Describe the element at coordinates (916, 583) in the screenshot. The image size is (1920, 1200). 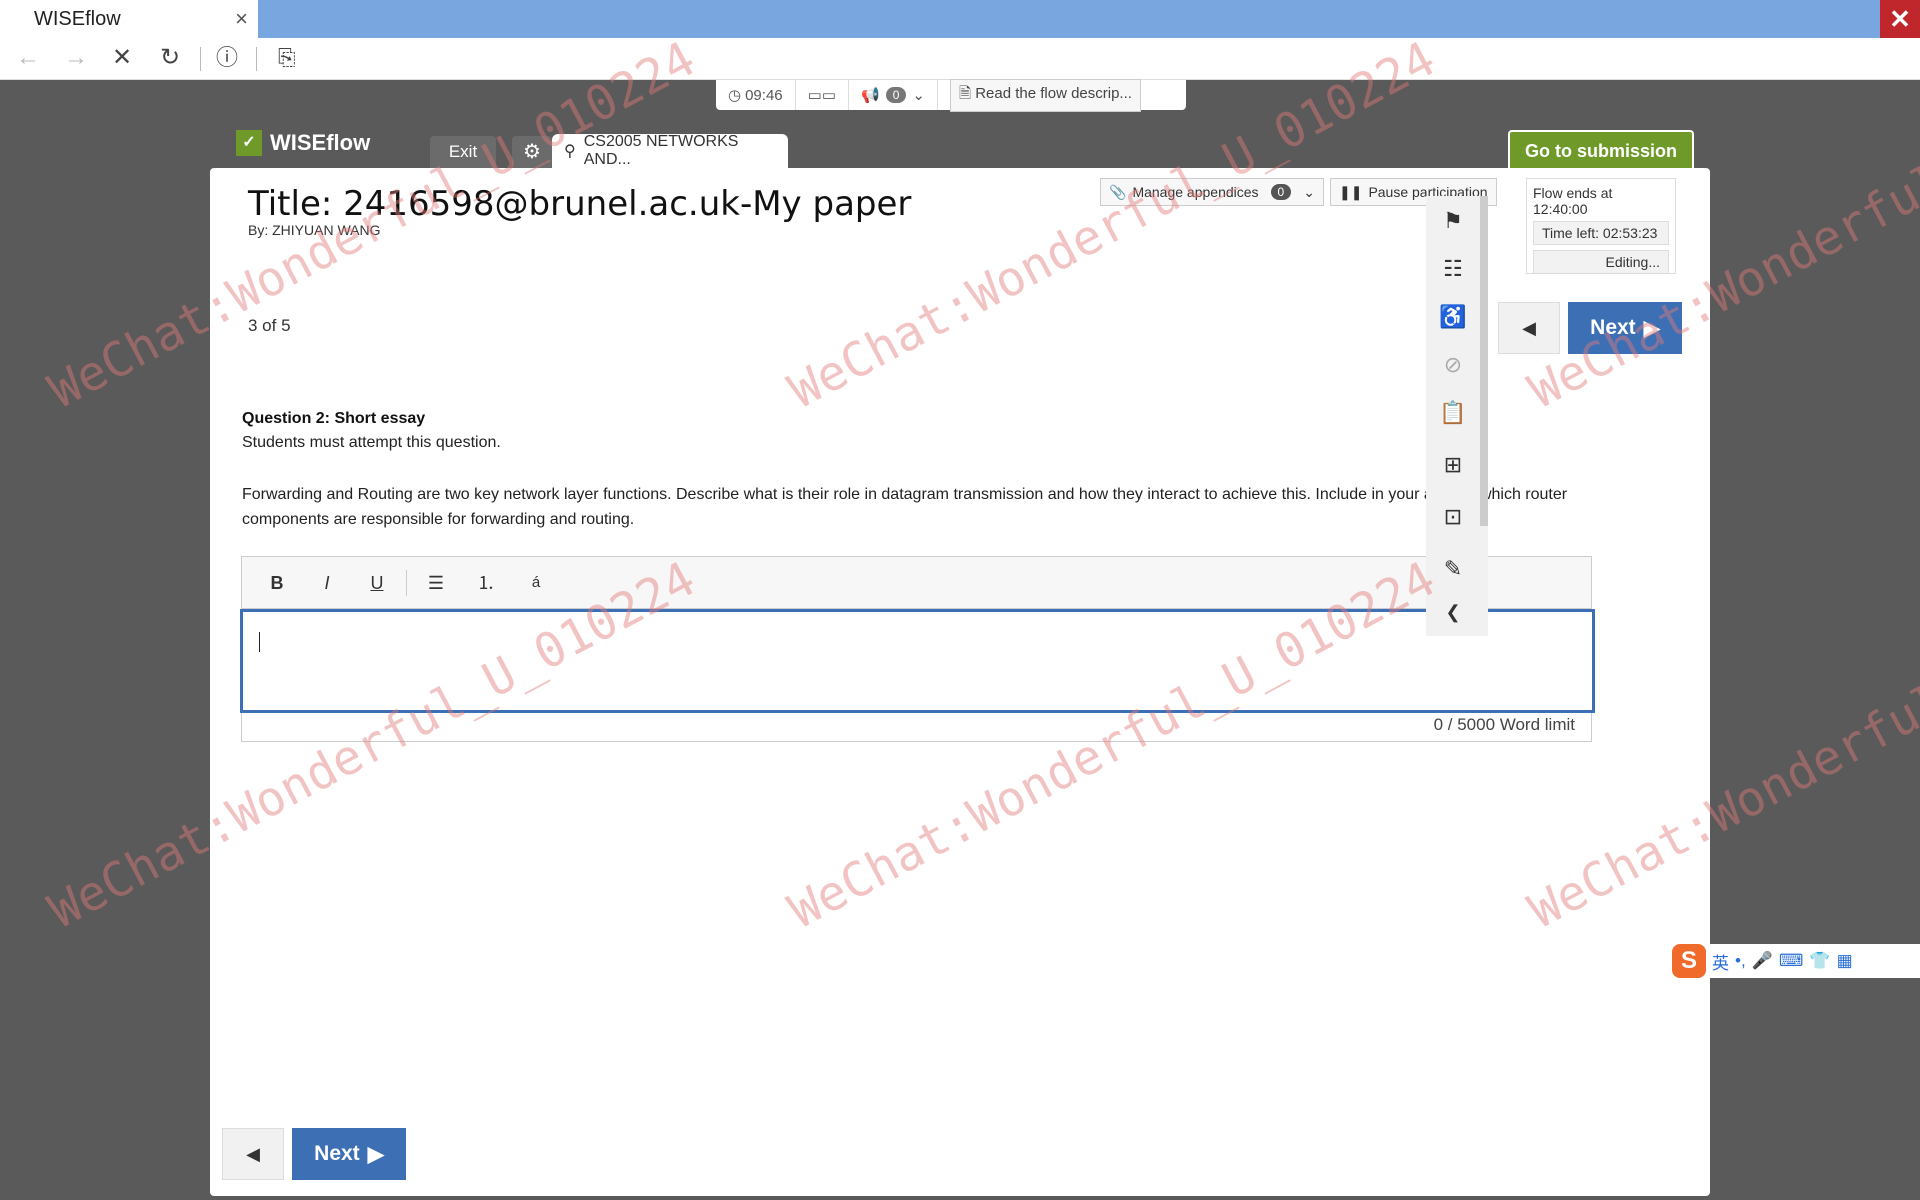
I see `editor-toolbar: B I U ☰ ⒈ á` at that location.